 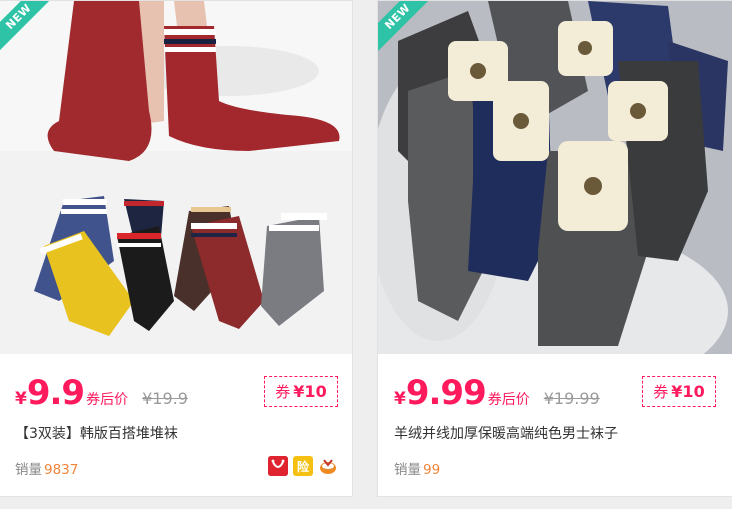 What do you see at coordinates (506, 433) in the screenshot?
I see `product-title: 羊绒并线加厚保暖高端纯色男士袜子` at bounding box center [506, 433].